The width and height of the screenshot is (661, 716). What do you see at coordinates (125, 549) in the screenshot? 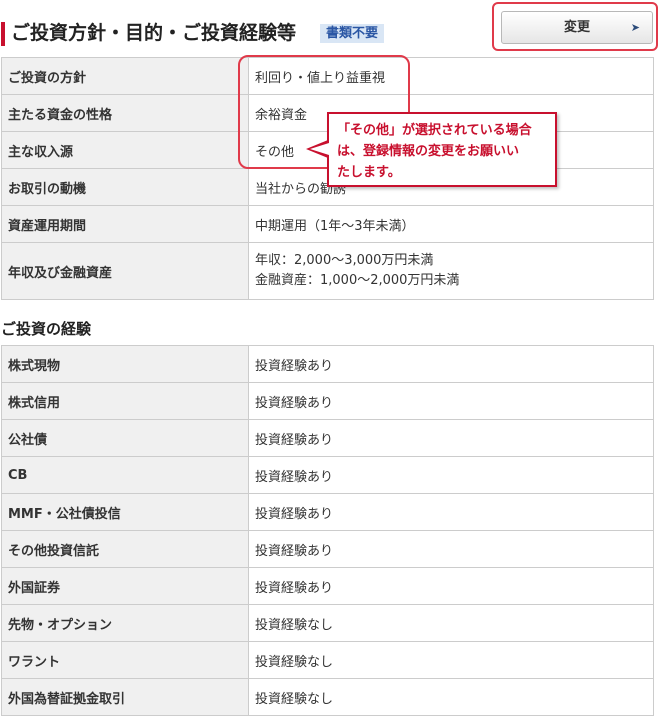
I see `row-label: その他投資信託` at bounding box center [125, 549].